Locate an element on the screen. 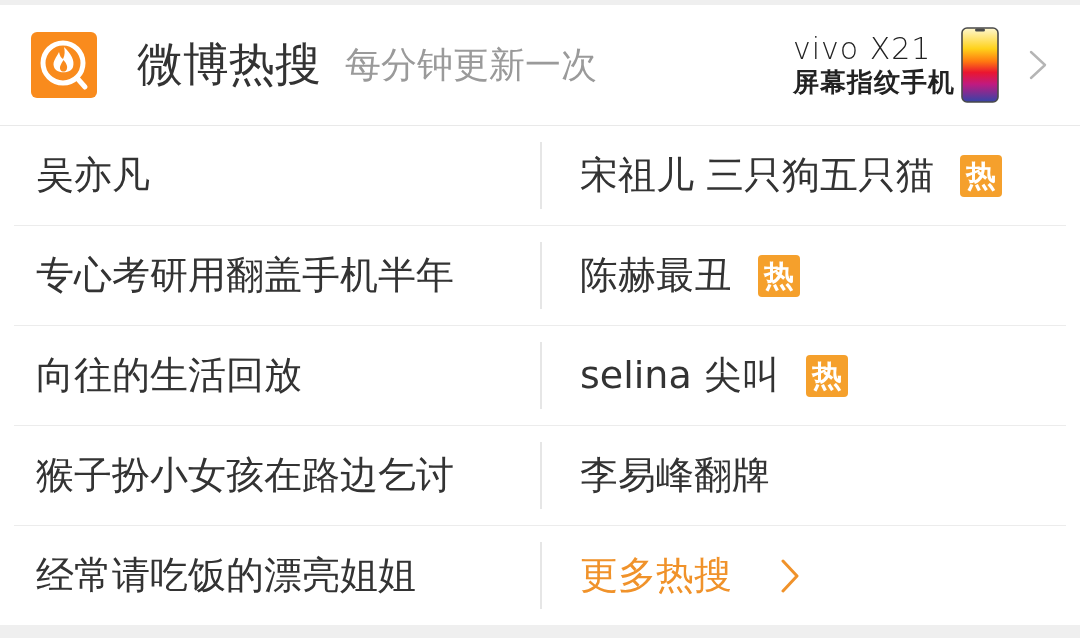  ad-headline: vivo X21 is located at coordinates (862, 49).